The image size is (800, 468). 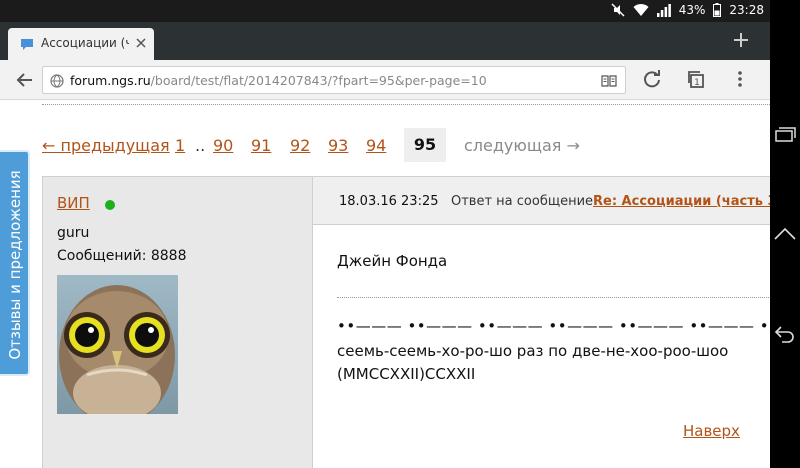 What do you see at coordinates (785, 134) in the screenshot?
I see `recent-apps-icon` at bounding box center [785, 134].